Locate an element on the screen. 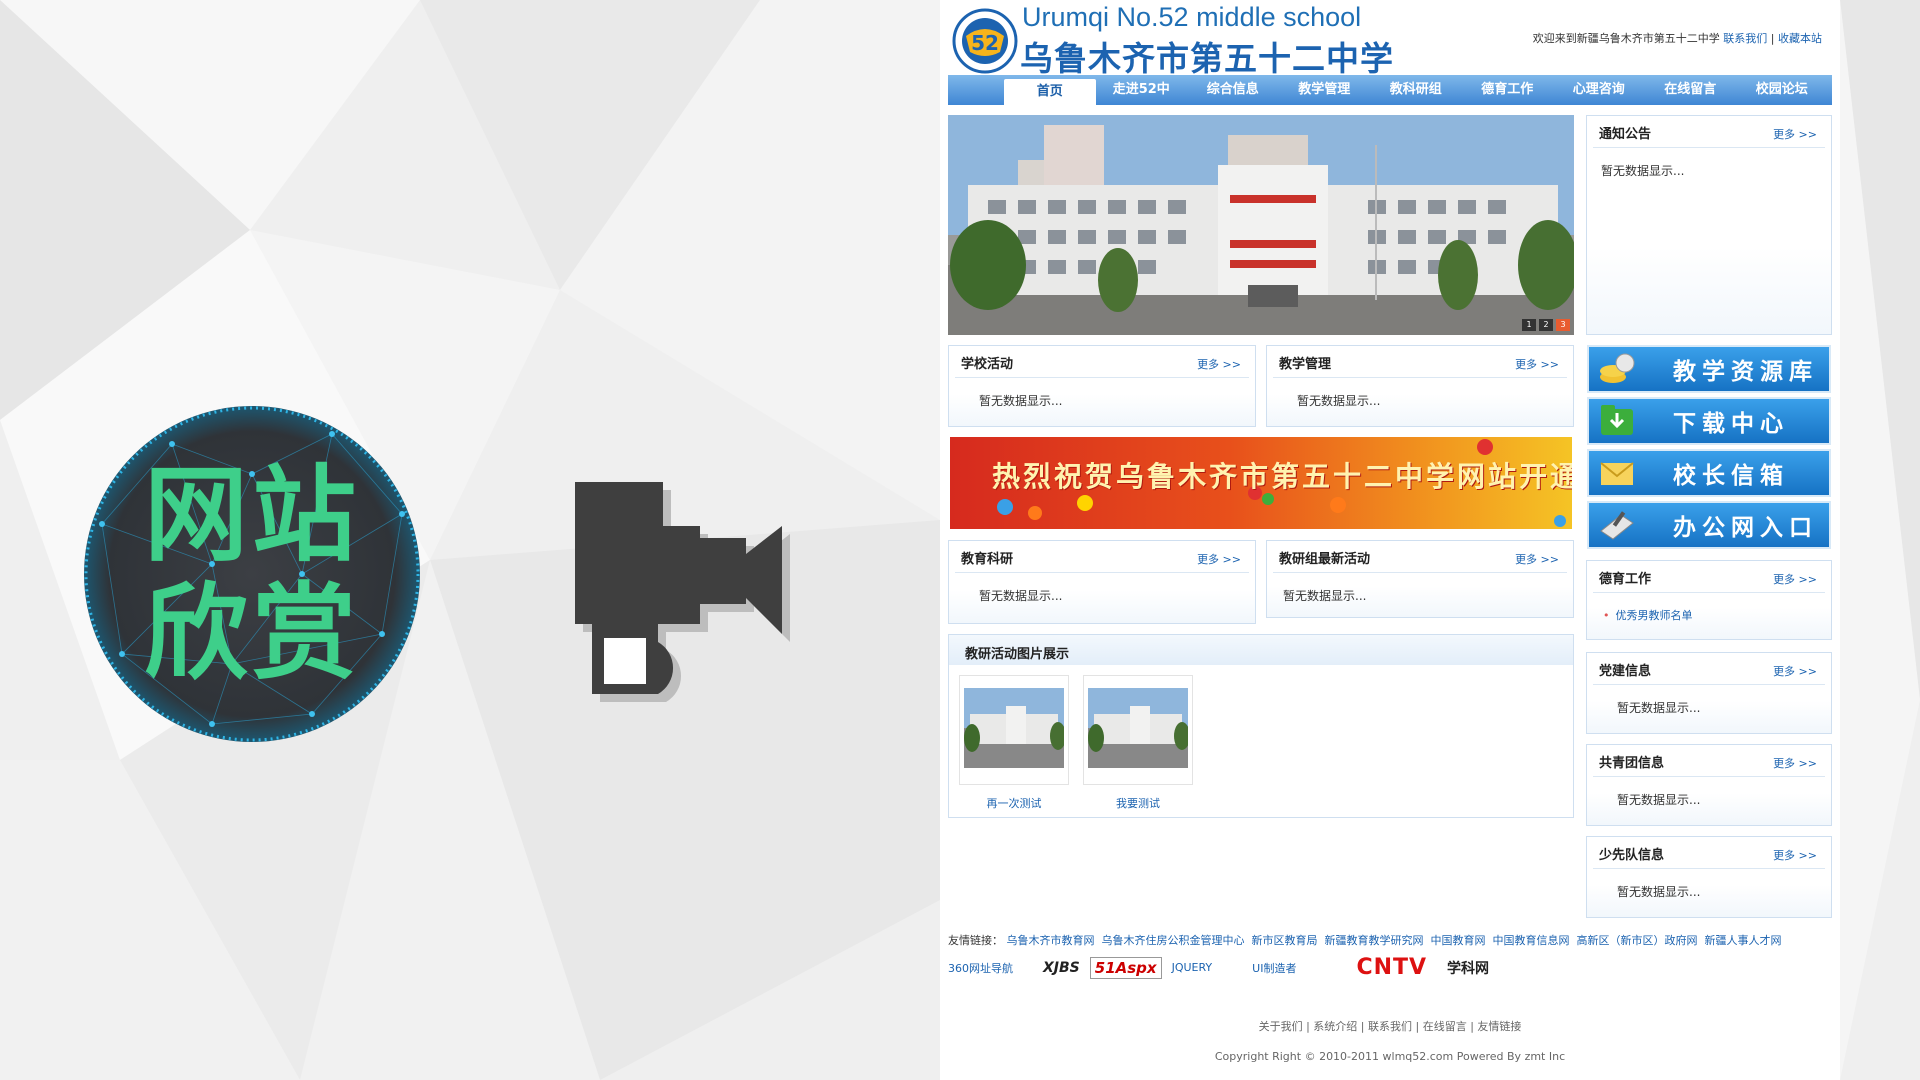 This screenshot has width=1920, height=1080. link-8: 新疆人事人才网 is located at coordinates (1743, 940).